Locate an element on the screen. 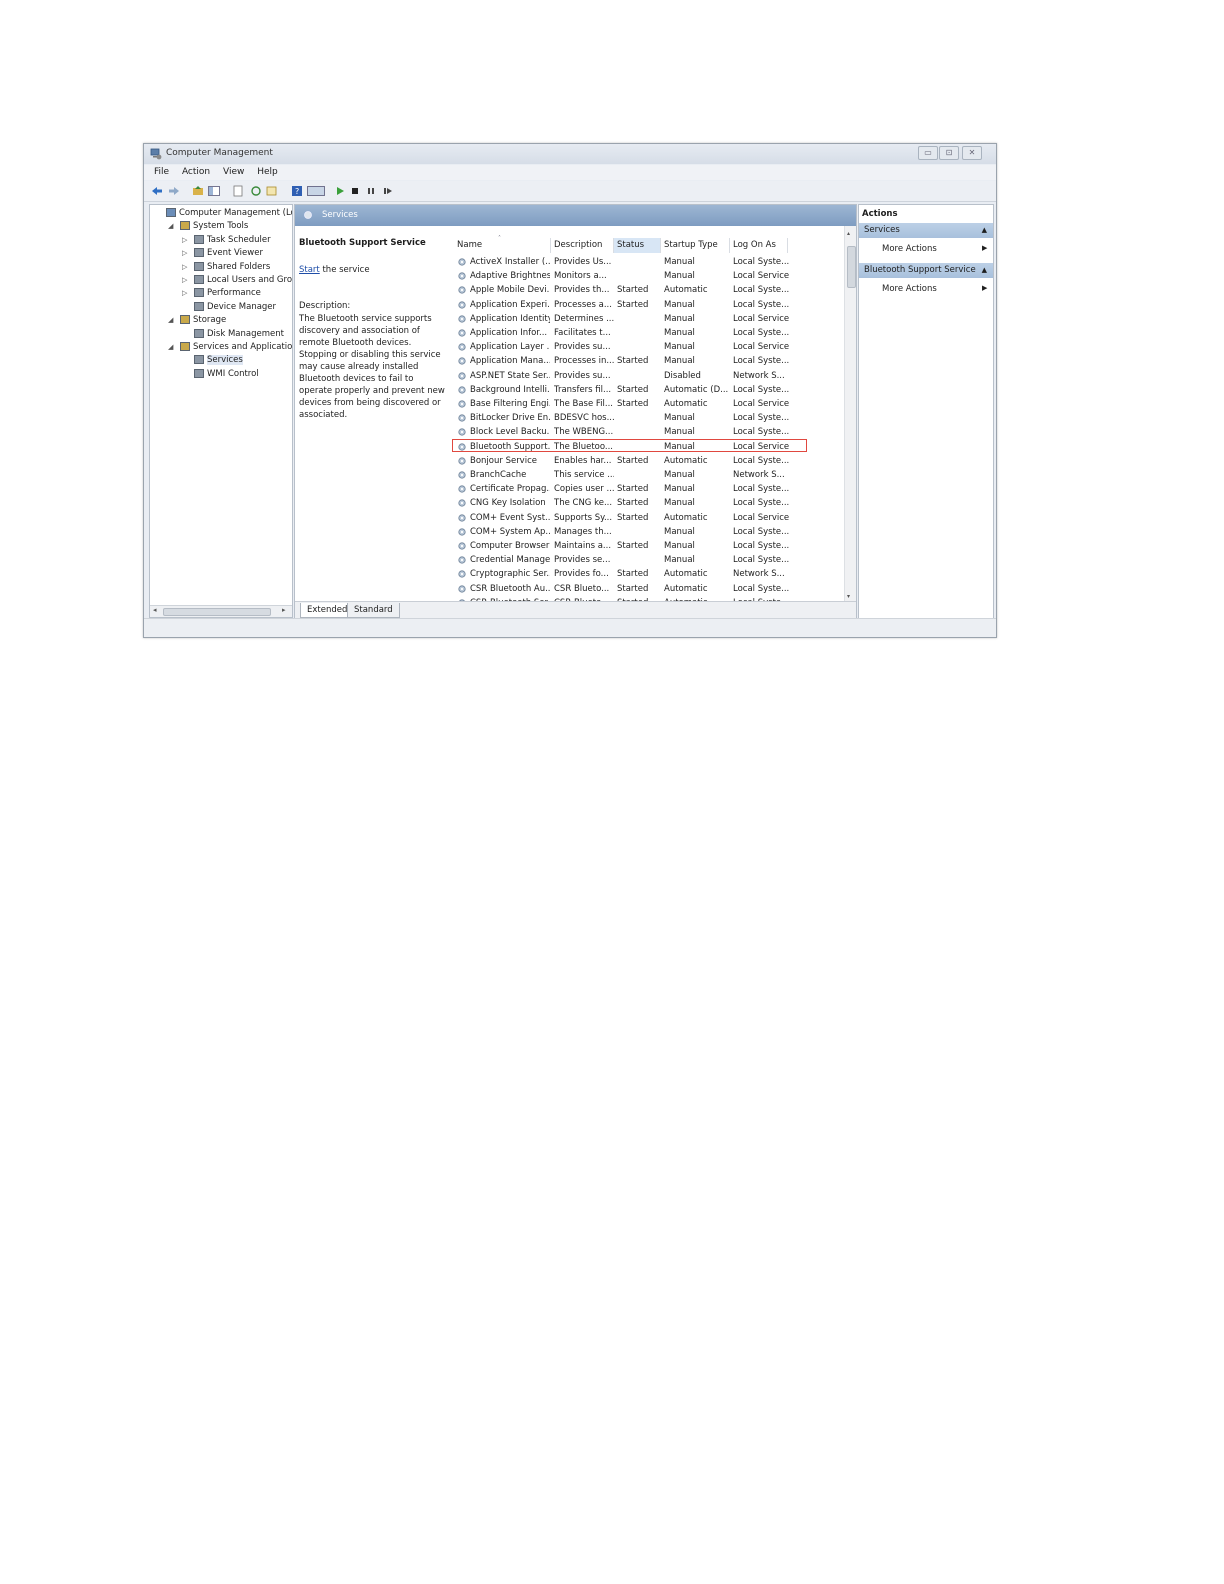  refresh-icon is located at coordinates (256, 191).